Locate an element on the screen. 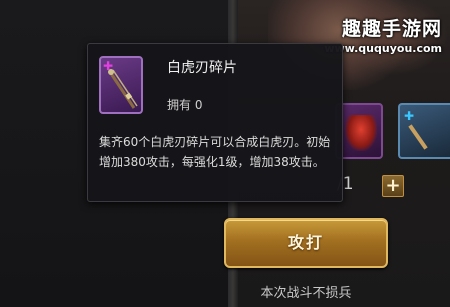 The image size is (450, 307). attack-button-label: 攻打 is located at coordinates (305, 242).